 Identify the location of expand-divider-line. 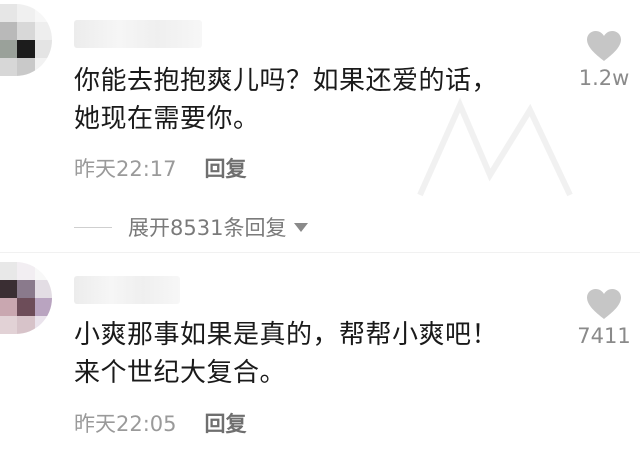
(93, 227).